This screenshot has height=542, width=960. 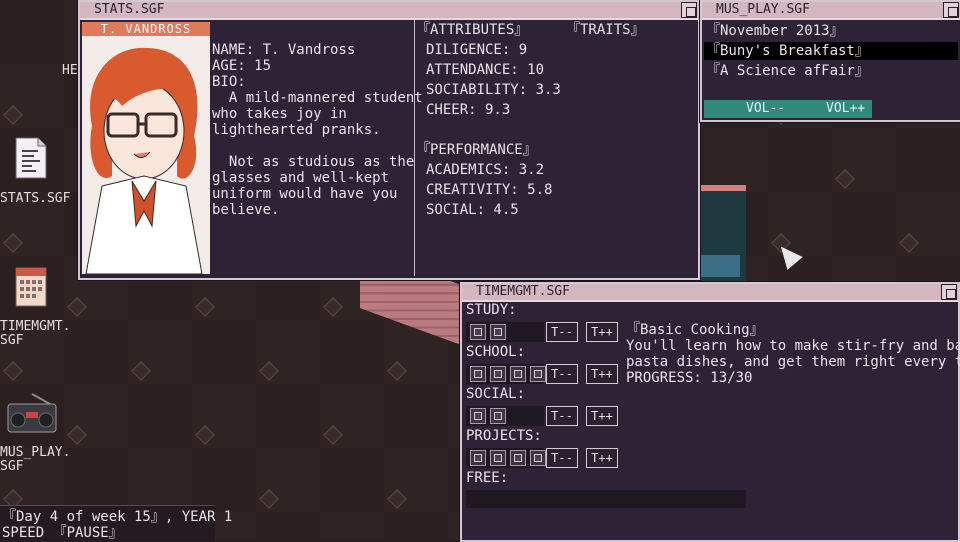 I want to click on stats-window-titlebar: STATS.SGF, so click(x=389, y=11).